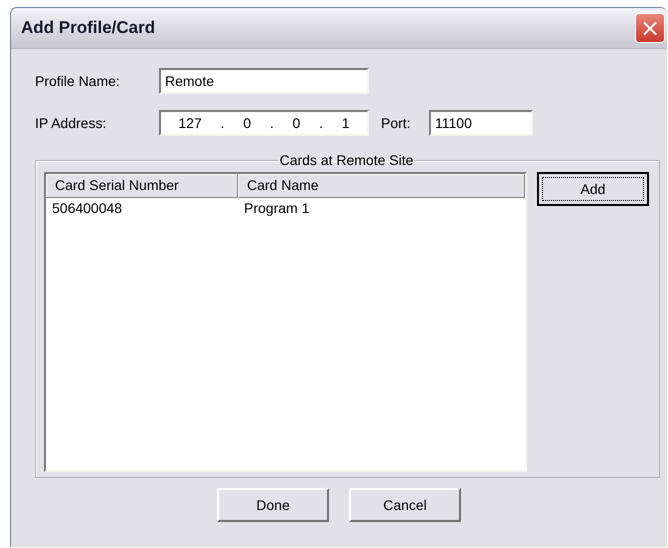  I want to click on table-cell-text: 506400048, so click(87, 208).